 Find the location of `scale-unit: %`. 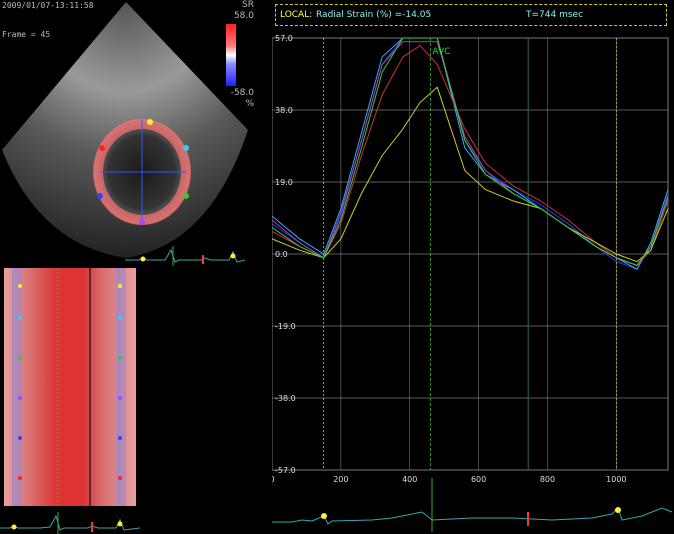

scale-unit: % is located at coordinates (249, 104).